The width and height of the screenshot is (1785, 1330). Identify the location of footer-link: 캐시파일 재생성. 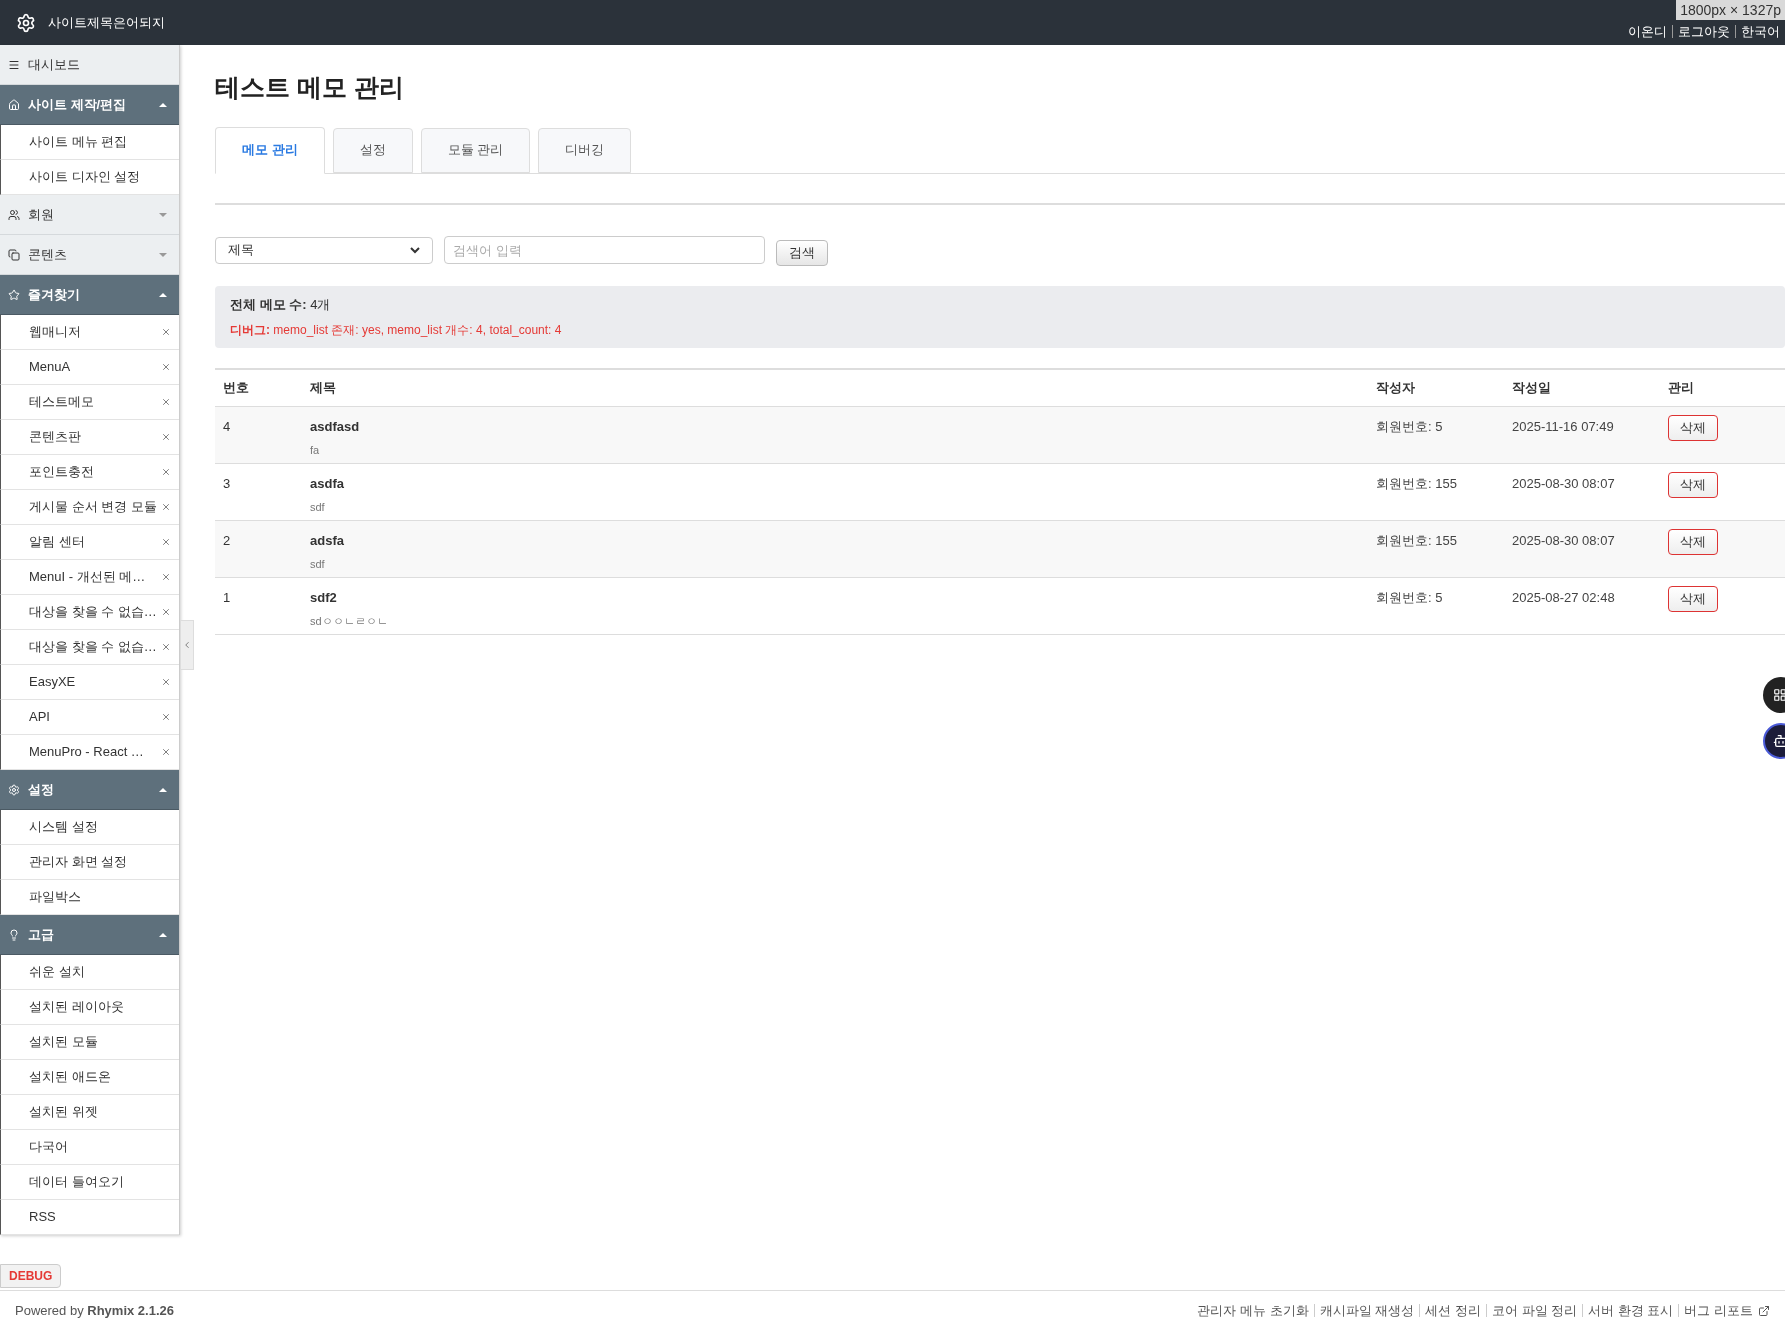
(1366, 1310).